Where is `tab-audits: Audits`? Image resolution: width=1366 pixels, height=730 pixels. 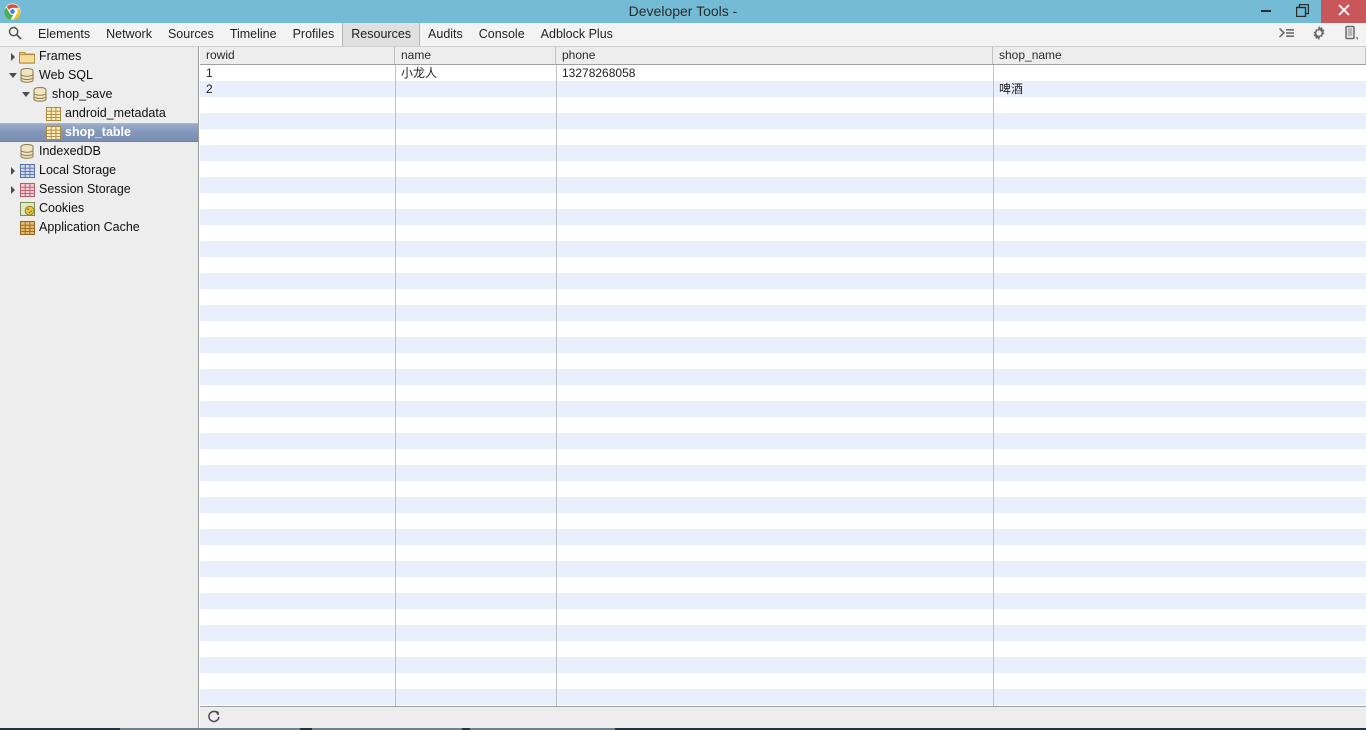 tab-audits: Audits is located at coordinates (445, 34).